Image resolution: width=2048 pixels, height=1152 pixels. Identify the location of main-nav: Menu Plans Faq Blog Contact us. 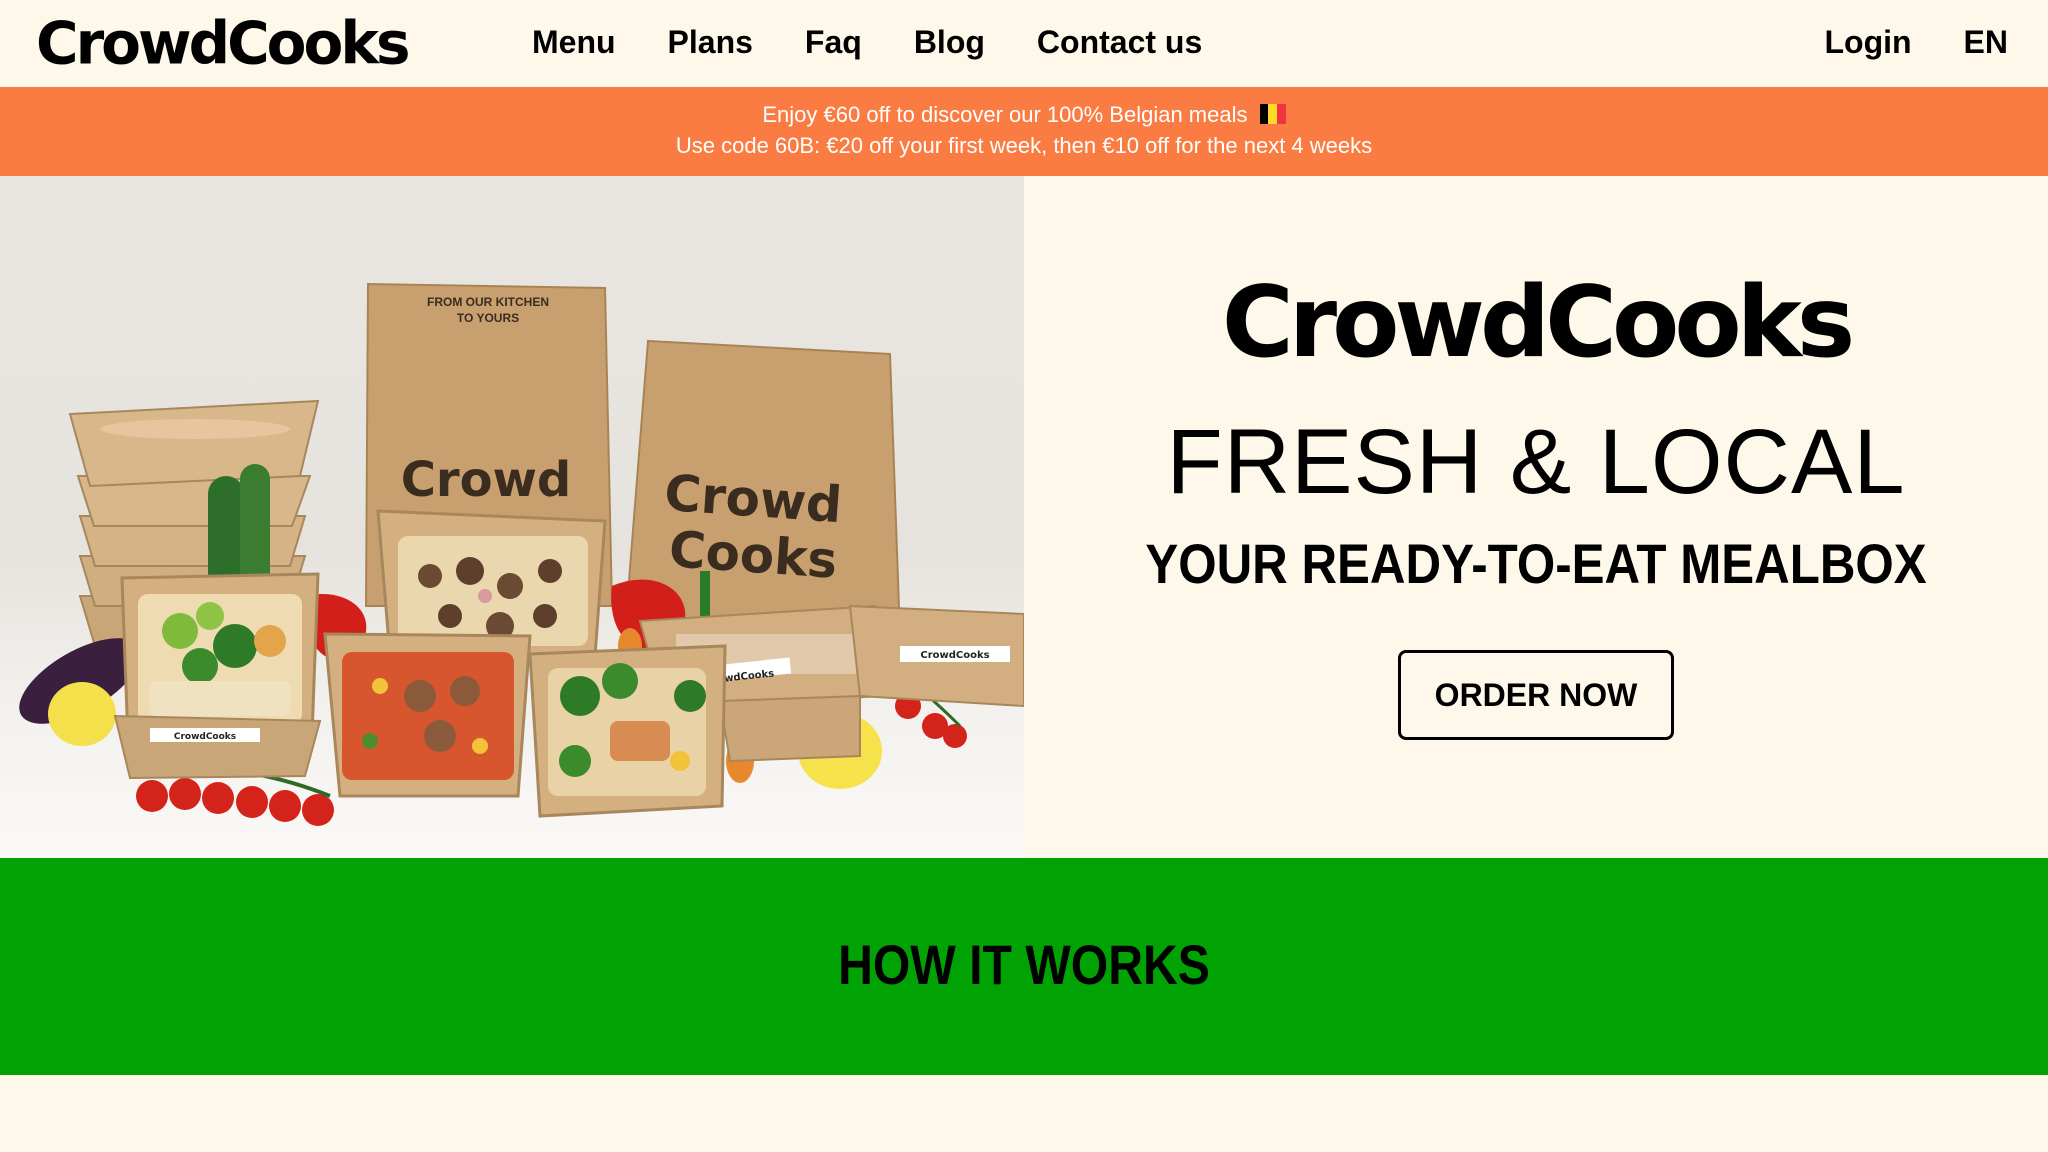
(867, 42).